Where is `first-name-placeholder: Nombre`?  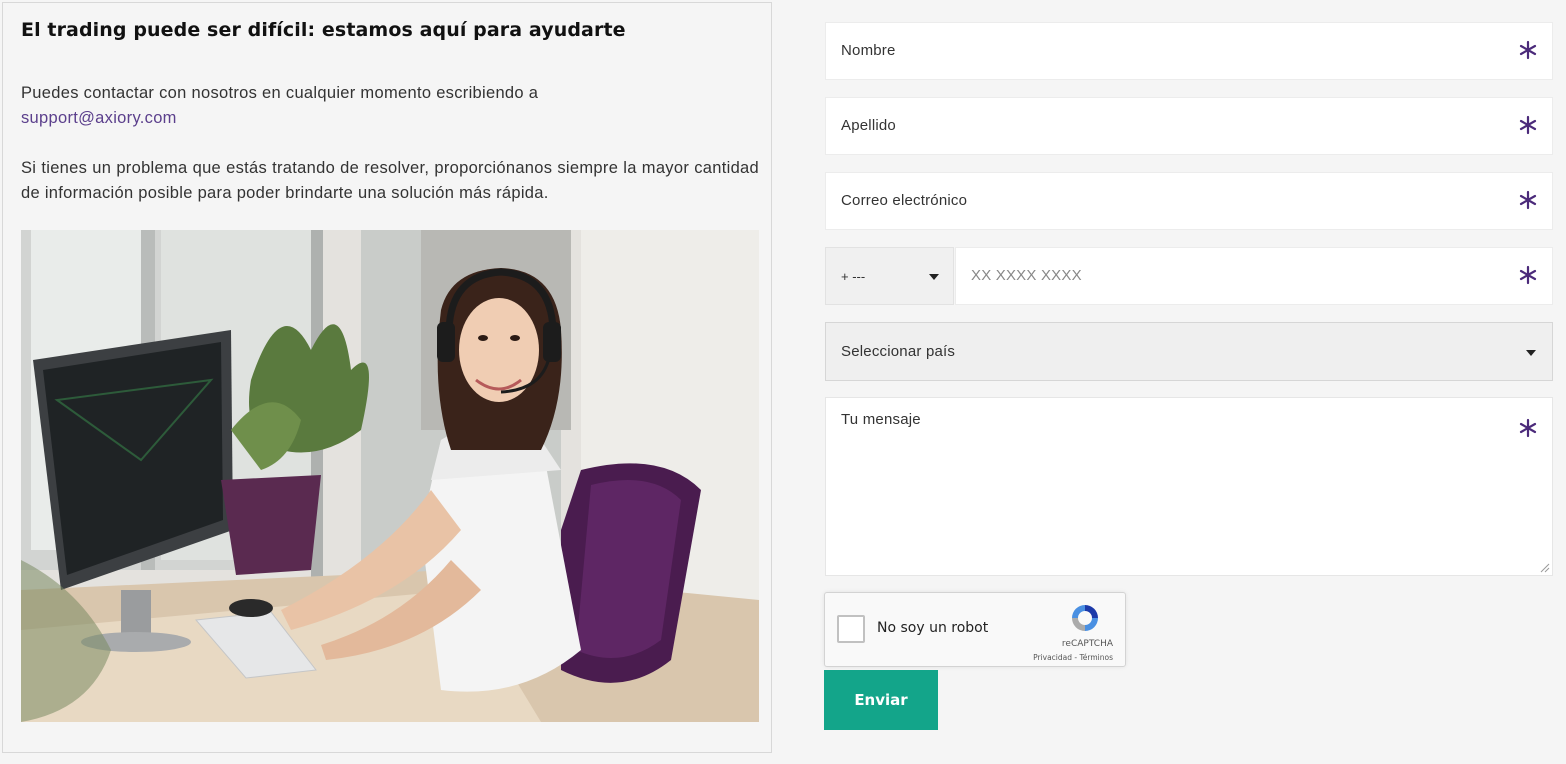
first-name-placeholder: Nombre is located at coordinates (868, 50).